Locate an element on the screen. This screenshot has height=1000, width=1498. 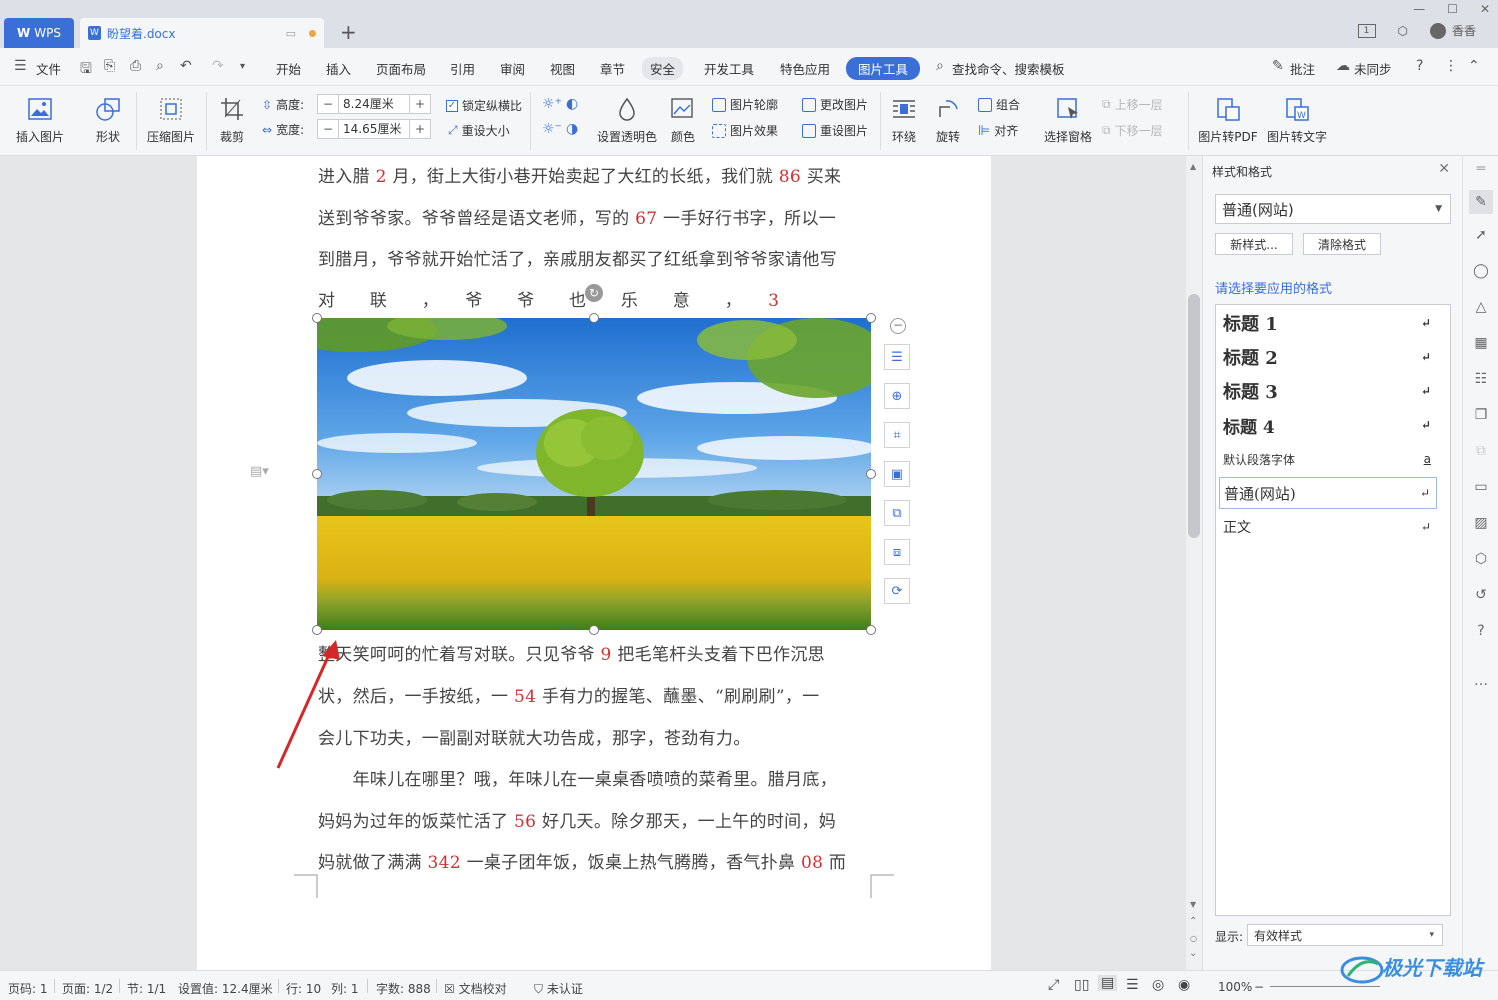
print-icon: ⎙ is located at coordinates (135, 66).